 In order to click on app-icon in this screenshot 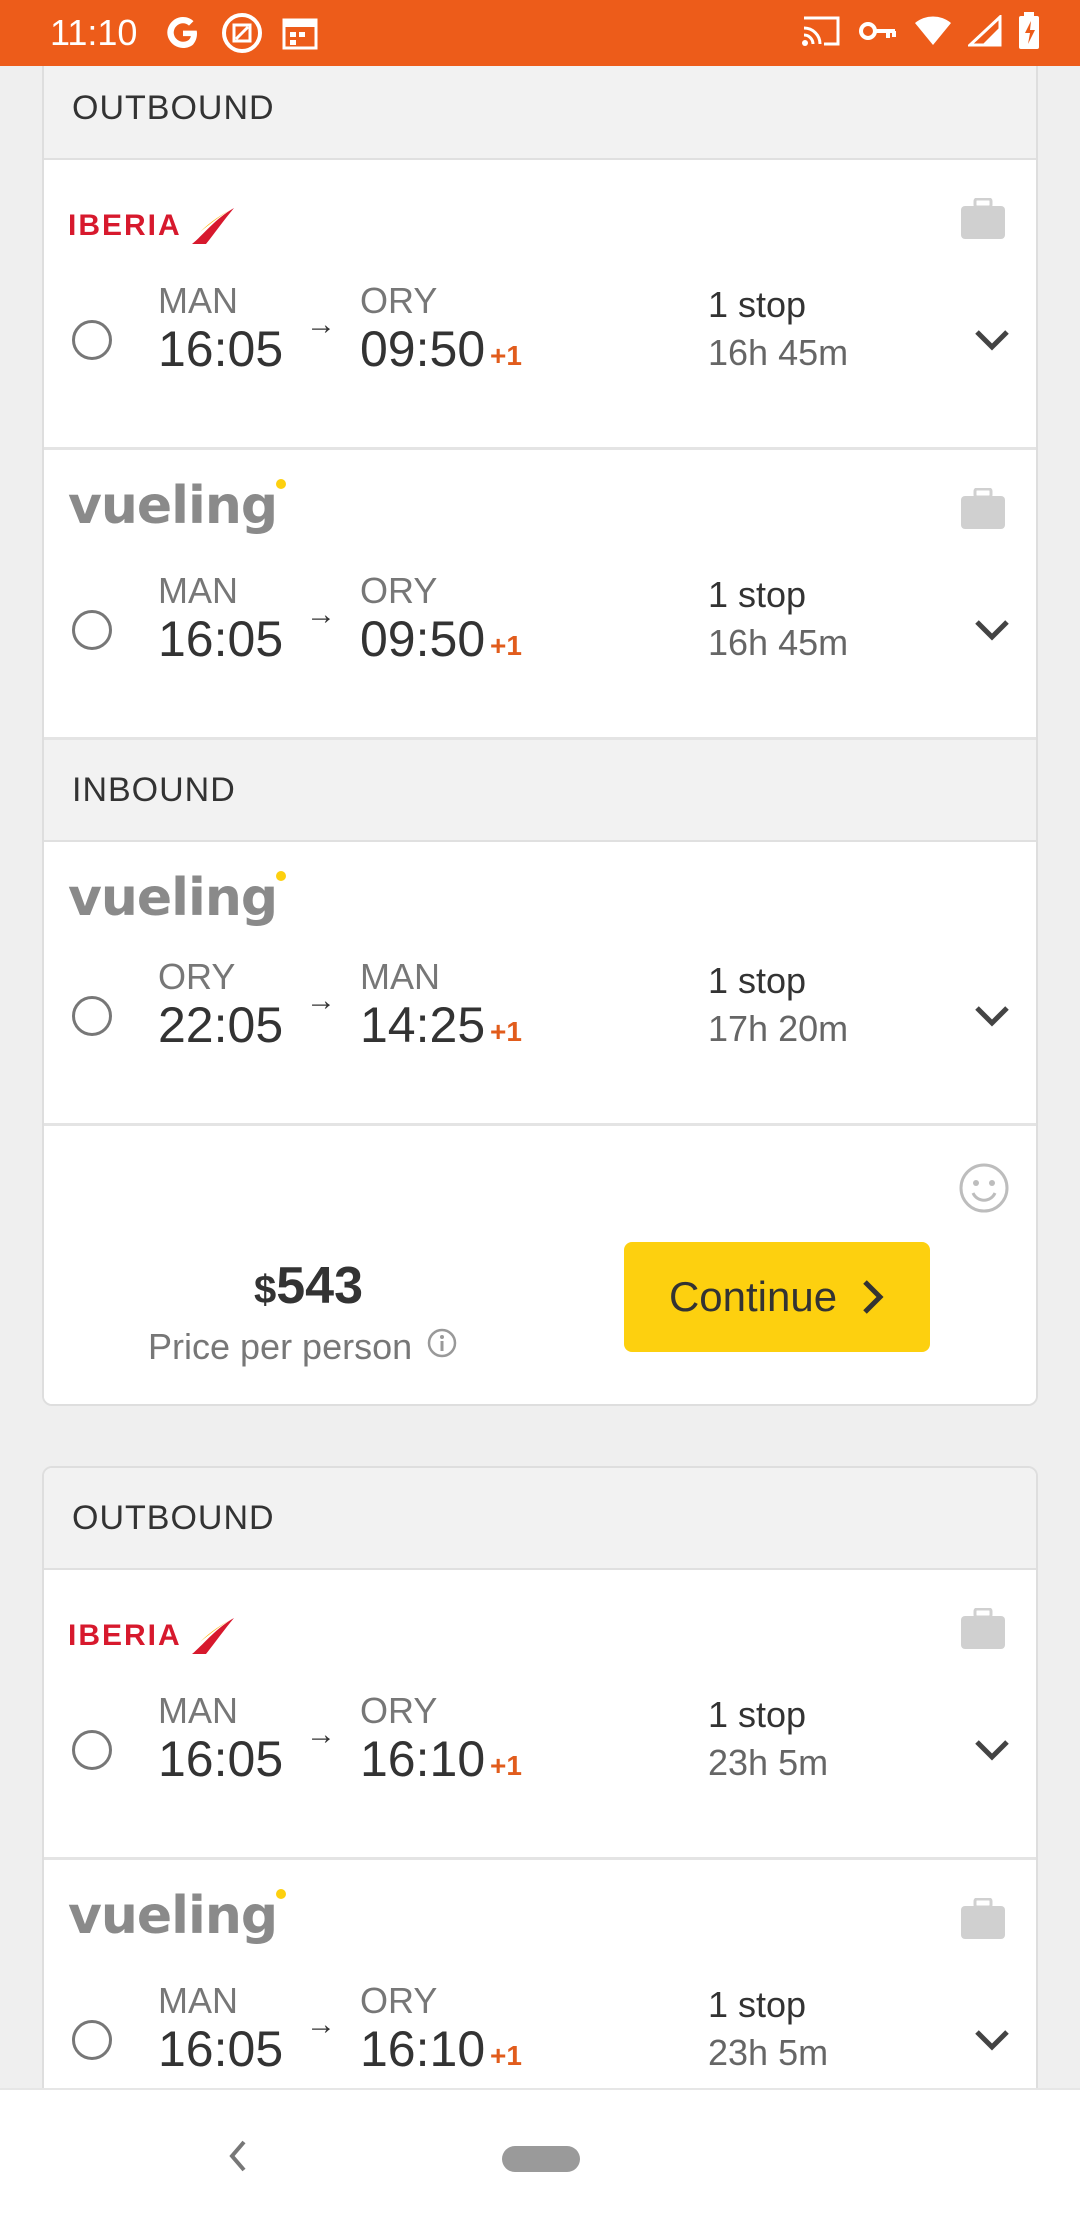, I will do `click(242, 33)`.